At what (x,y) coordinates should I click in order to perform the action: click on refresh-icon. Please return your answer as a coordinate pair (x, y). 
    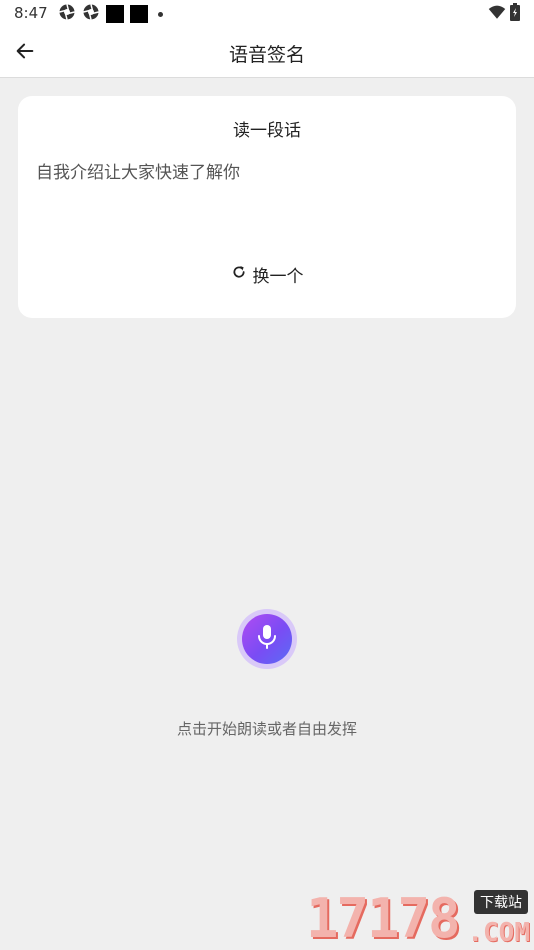
    Looking at the image, I should click on (239, 274).